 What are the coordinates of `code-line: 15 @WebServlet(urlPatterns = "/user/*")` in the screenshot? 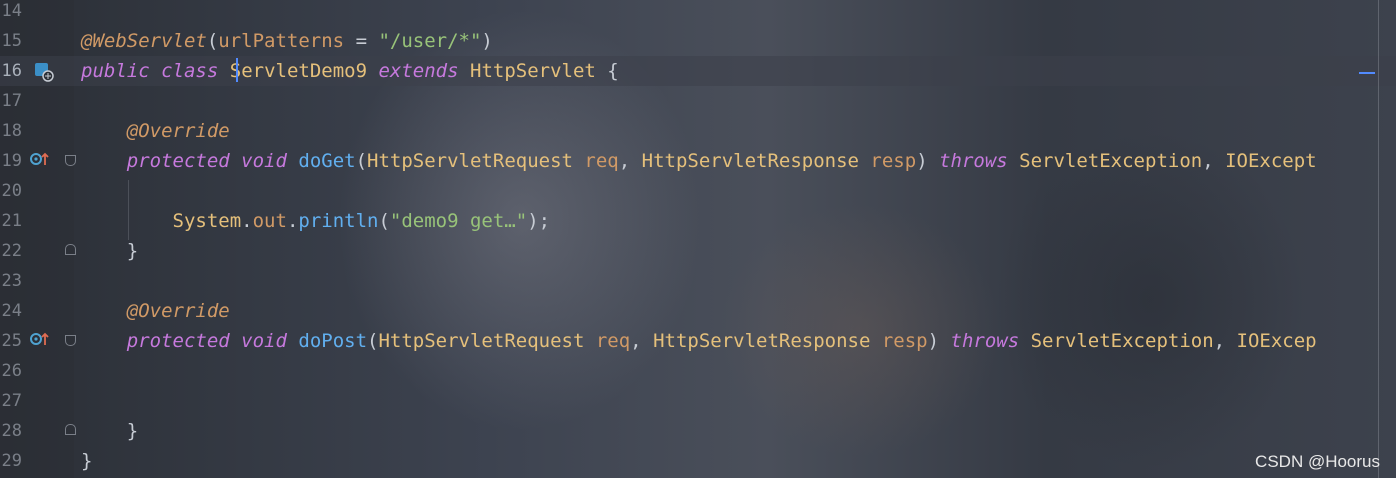 It's located at (698, 41).